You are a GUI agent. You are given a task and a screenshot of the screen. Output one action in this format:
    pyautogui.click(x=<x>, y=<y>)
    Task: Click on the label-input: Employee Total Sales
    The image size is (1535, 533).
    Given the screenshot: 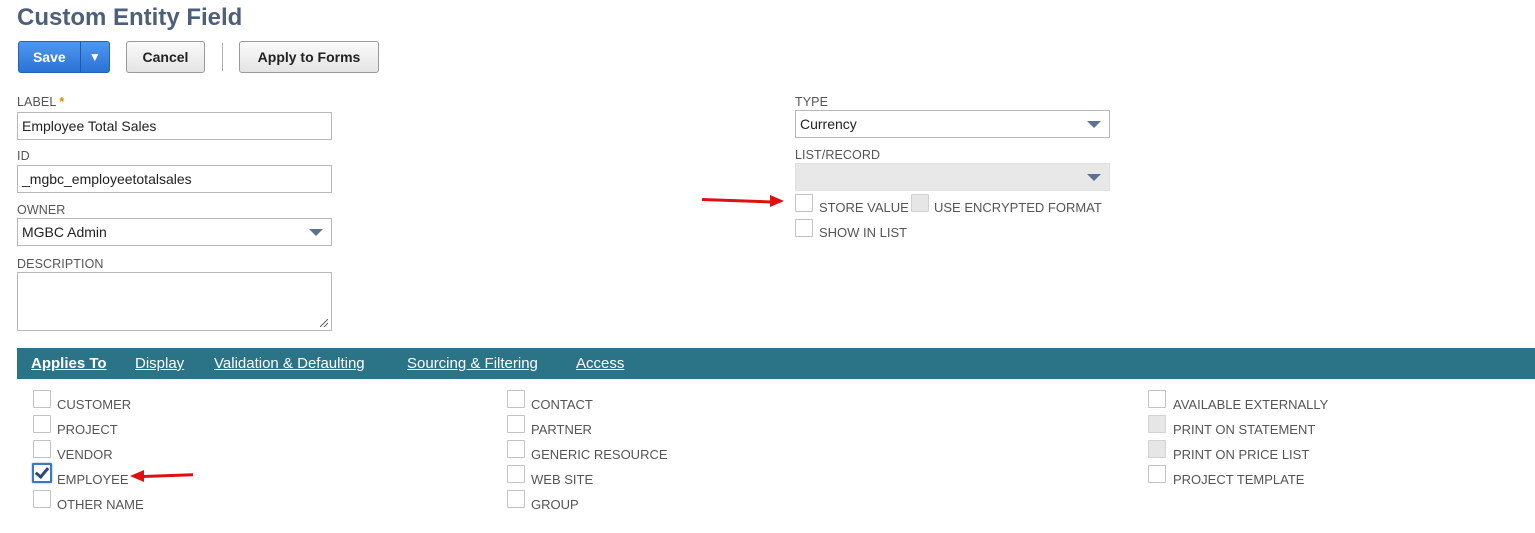 What is the action you would take?
    pyautogui.click(x=174, y=126)
    